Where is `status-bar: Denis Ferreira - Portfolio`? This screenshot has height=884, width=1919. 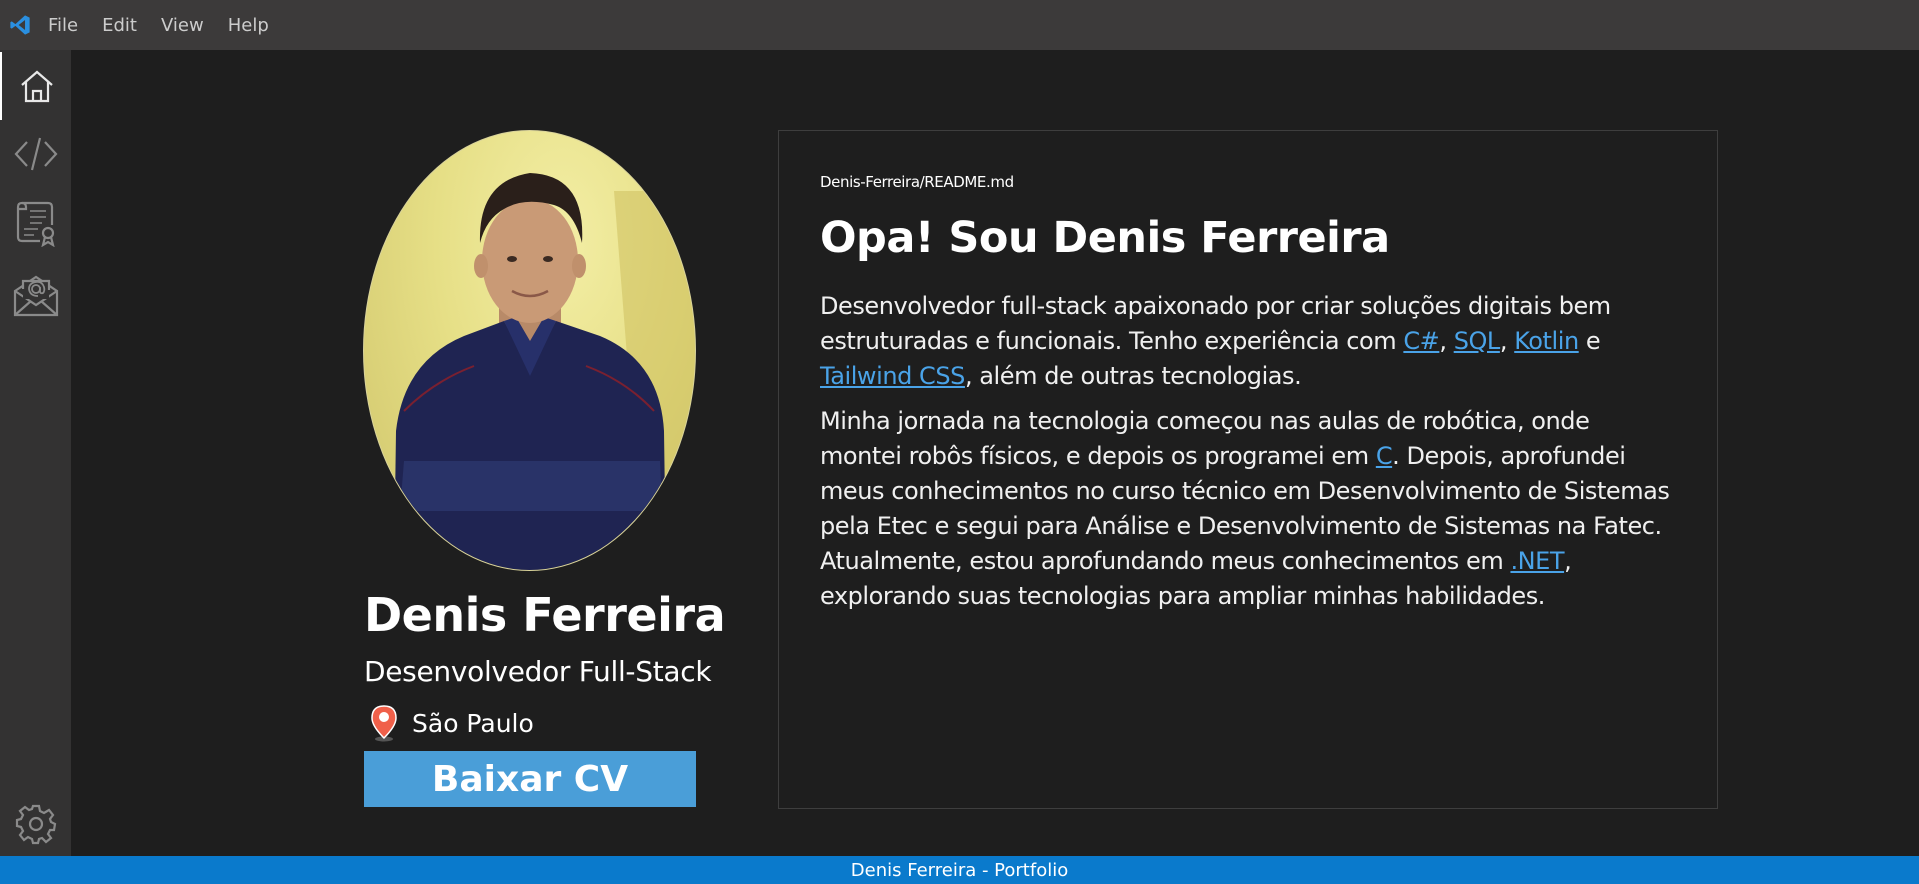 status-bar: Denis Ferreira - Portfolio is located at coordinates (959, 870).